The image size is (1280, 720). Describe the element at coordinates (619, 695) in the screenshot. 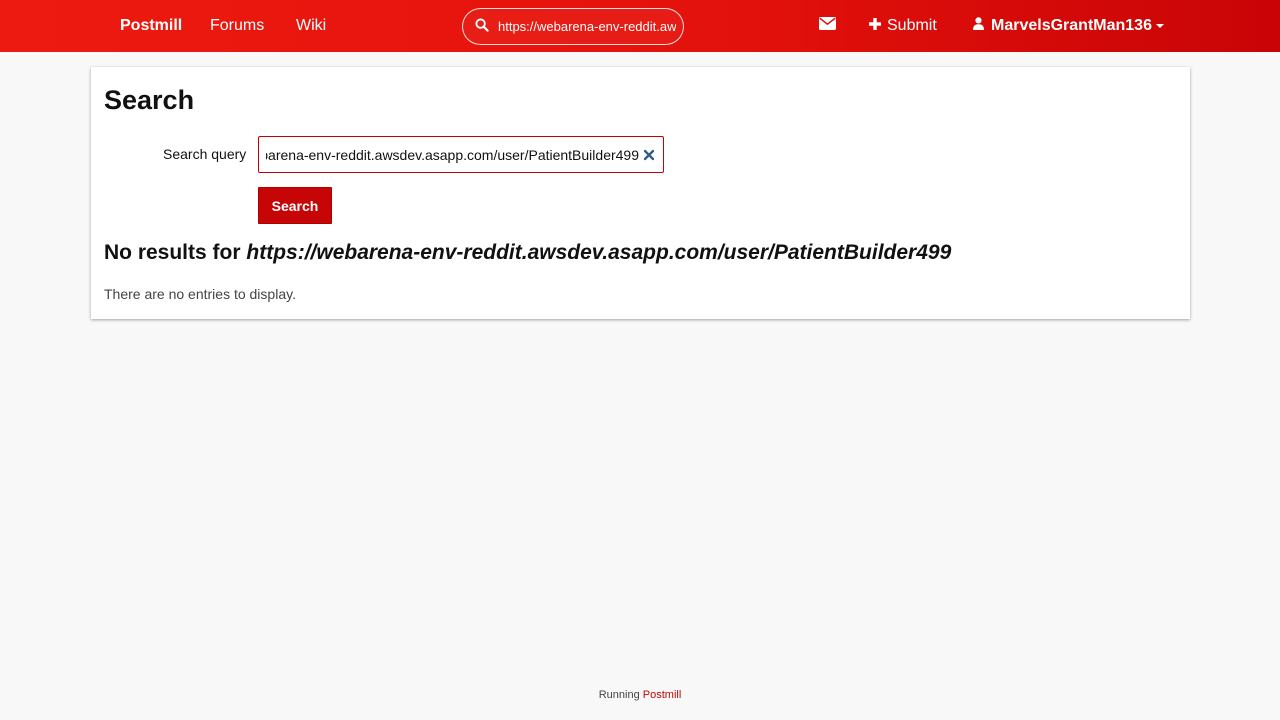

I see `footer-prefix: Running` at that location.